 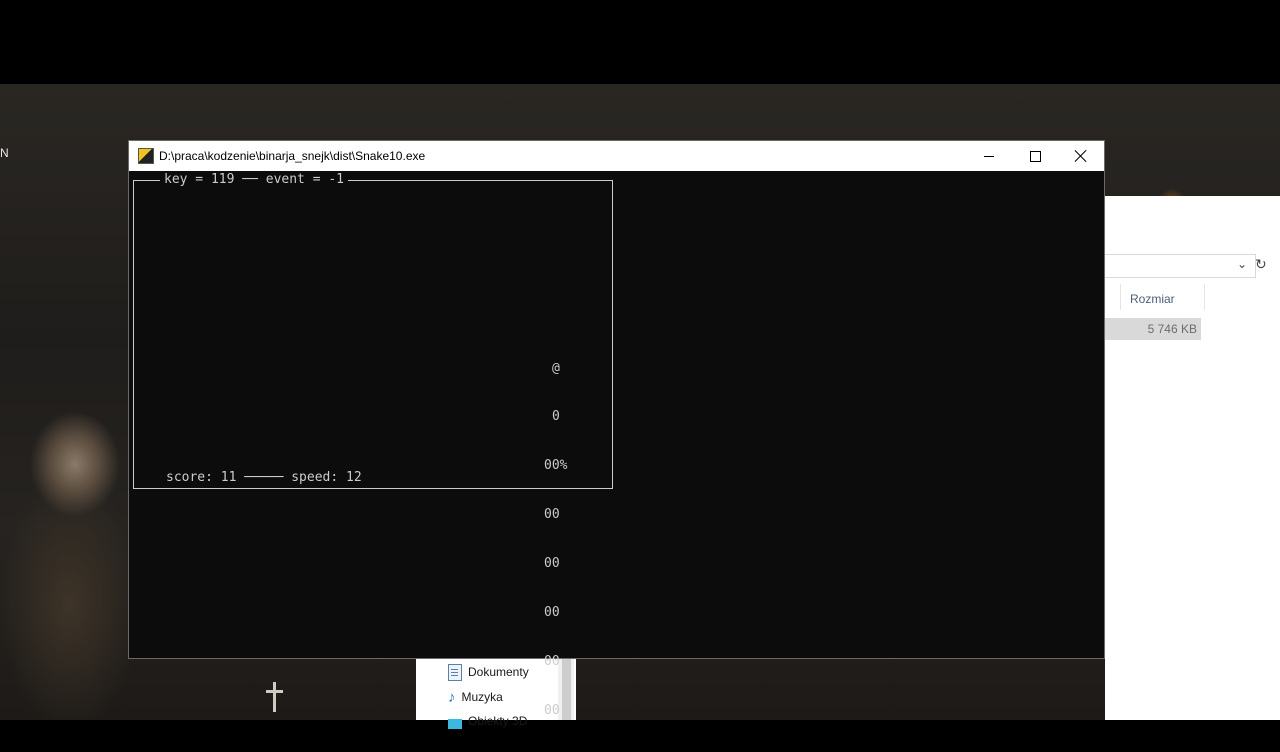 I want to click on maximize-button, so click(x=1035, y=156).